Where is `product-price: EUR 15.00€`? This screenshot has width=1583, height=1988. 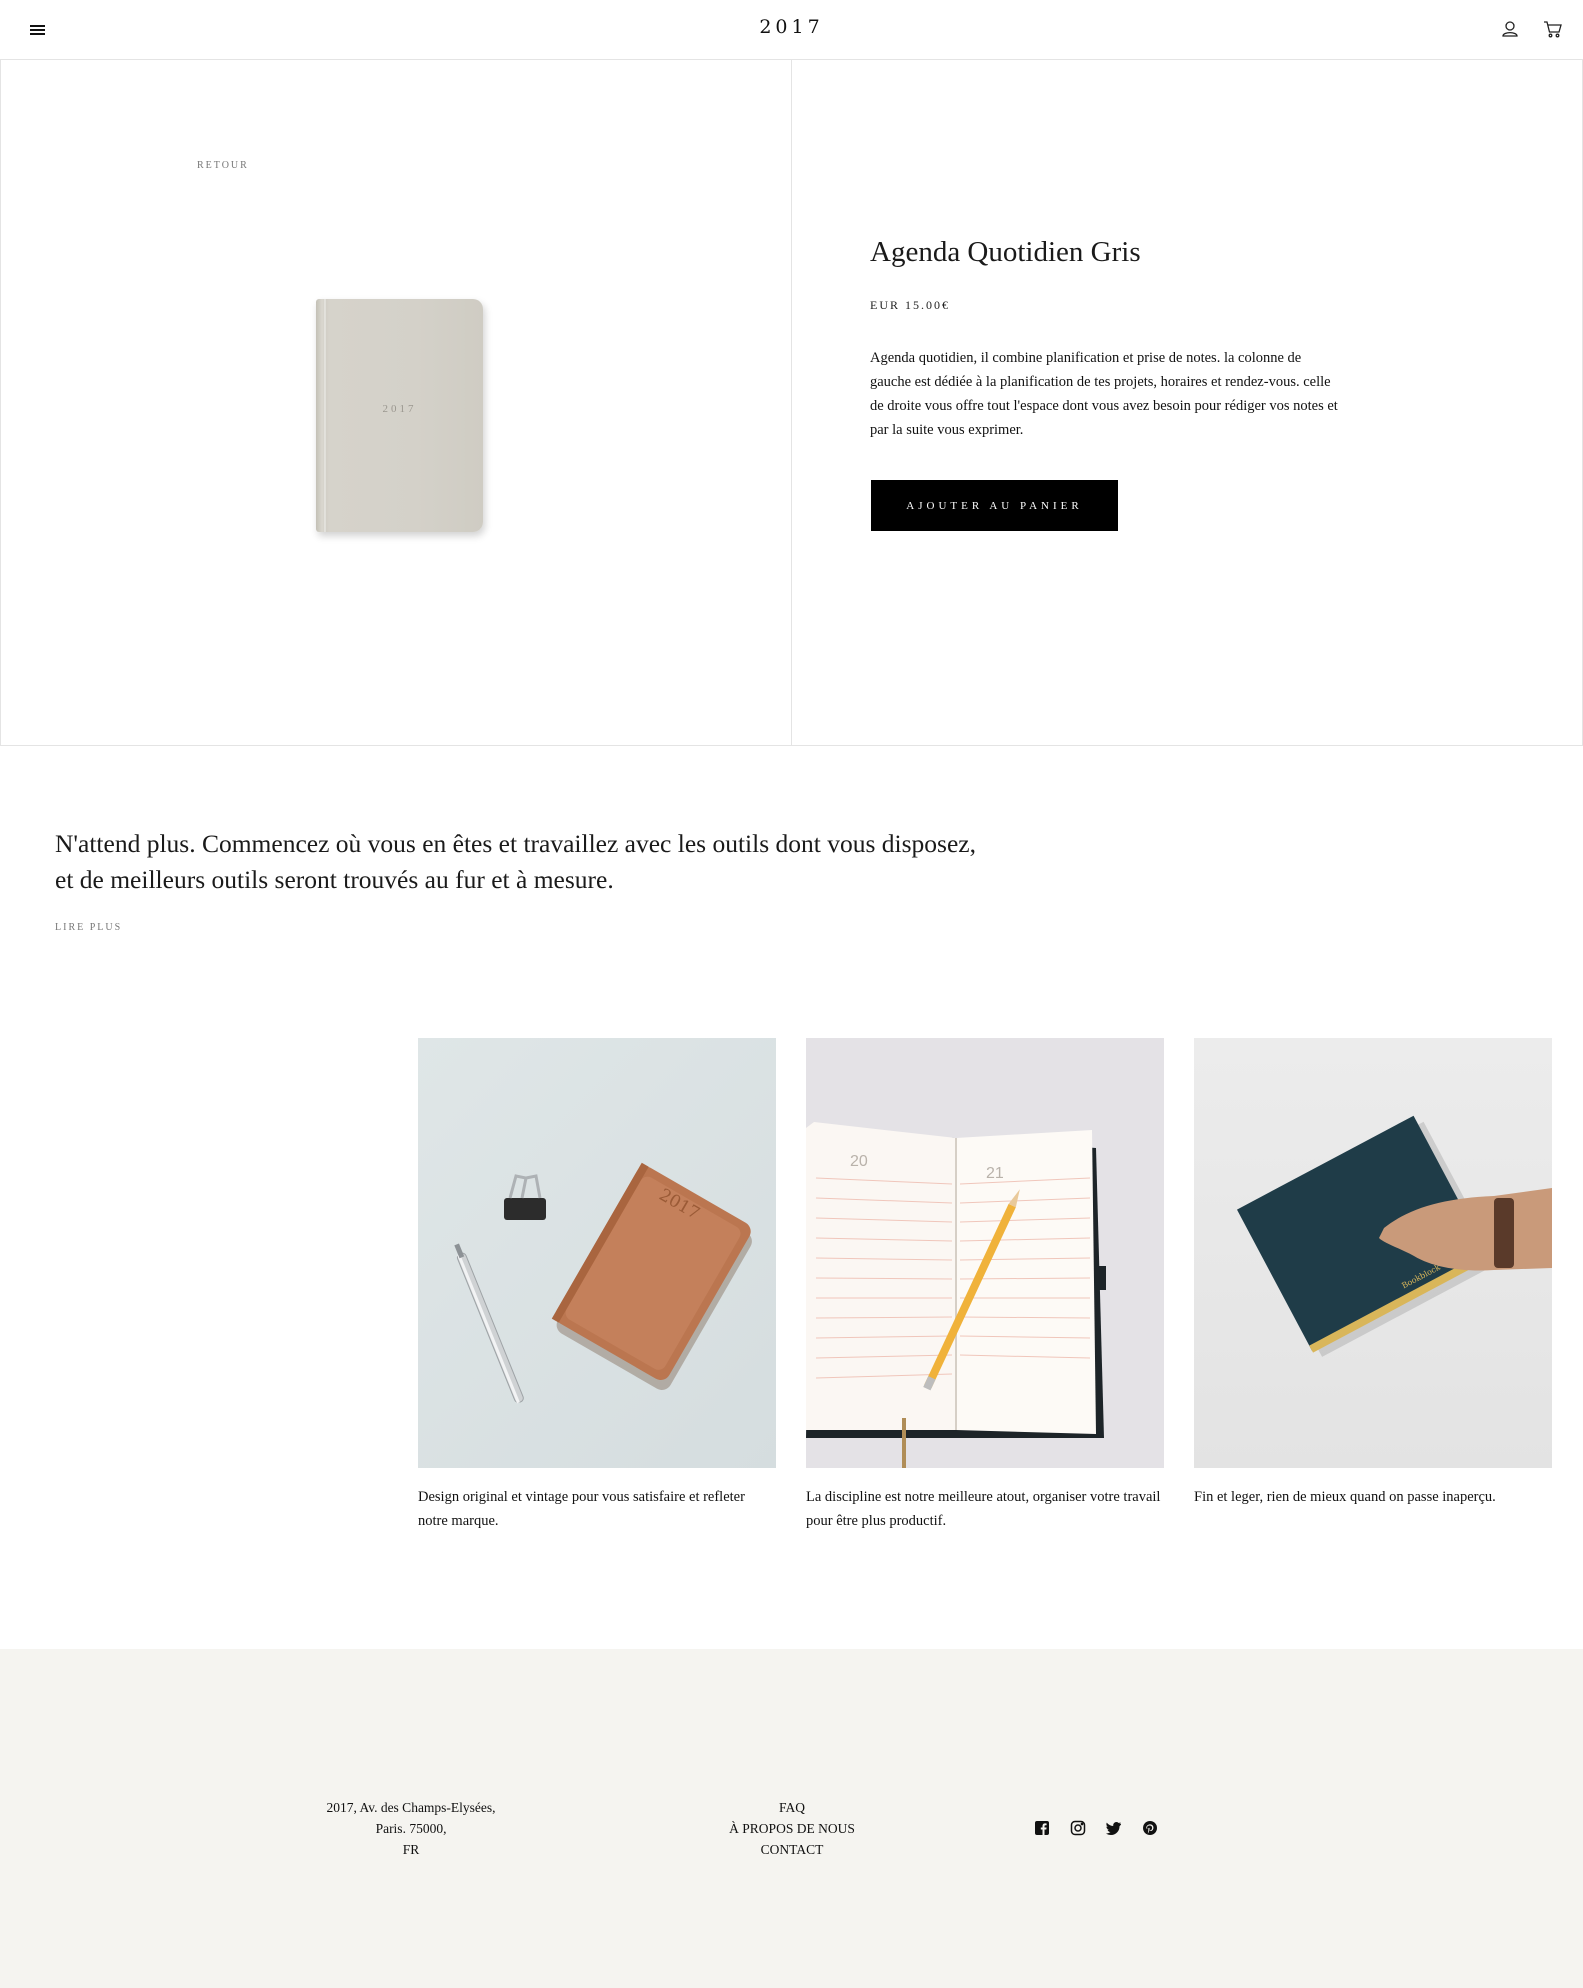
product-price: EUR 15.00€ is located at coordinates (910, 305).